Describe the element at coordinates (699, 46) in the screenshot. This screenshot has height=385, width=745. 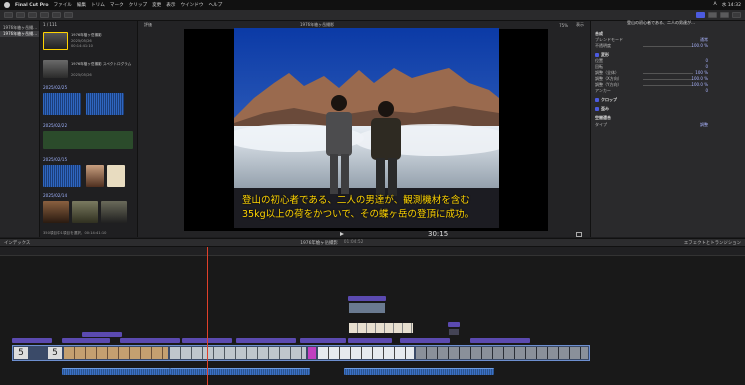
I see `opacity-value: 100.0 %` at that location.